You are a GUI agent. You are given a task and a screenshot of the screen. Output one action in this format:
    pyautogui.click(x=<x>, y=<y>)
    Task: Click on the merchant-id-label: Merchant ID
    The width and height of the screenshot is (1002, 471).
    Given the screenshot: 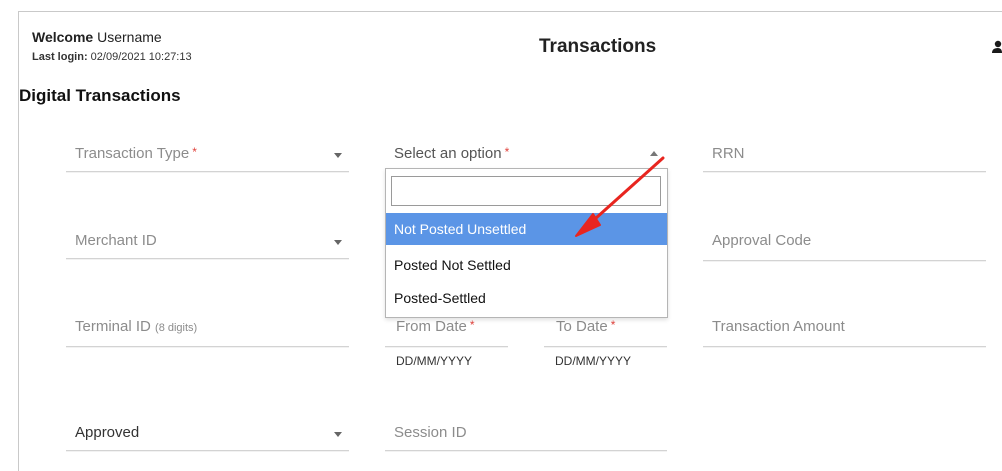 What is the action you would take?
    pyautogui.click(x=116, y=240)
    